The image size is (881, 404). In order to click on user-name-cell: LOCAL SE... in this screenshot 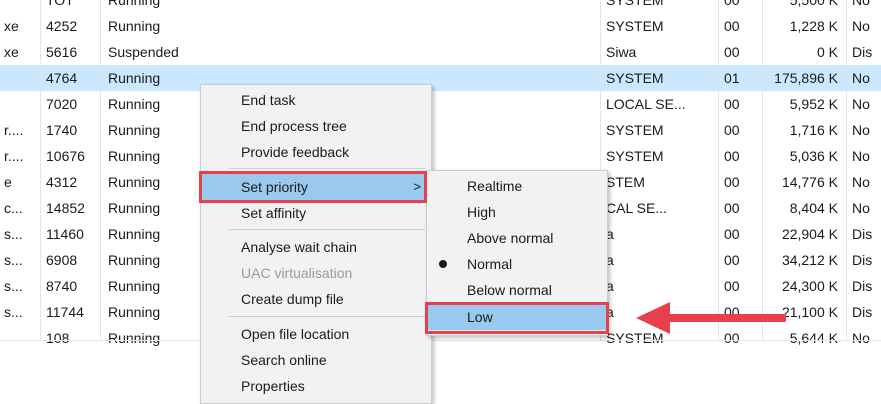, I will do `click(646, 104)`.